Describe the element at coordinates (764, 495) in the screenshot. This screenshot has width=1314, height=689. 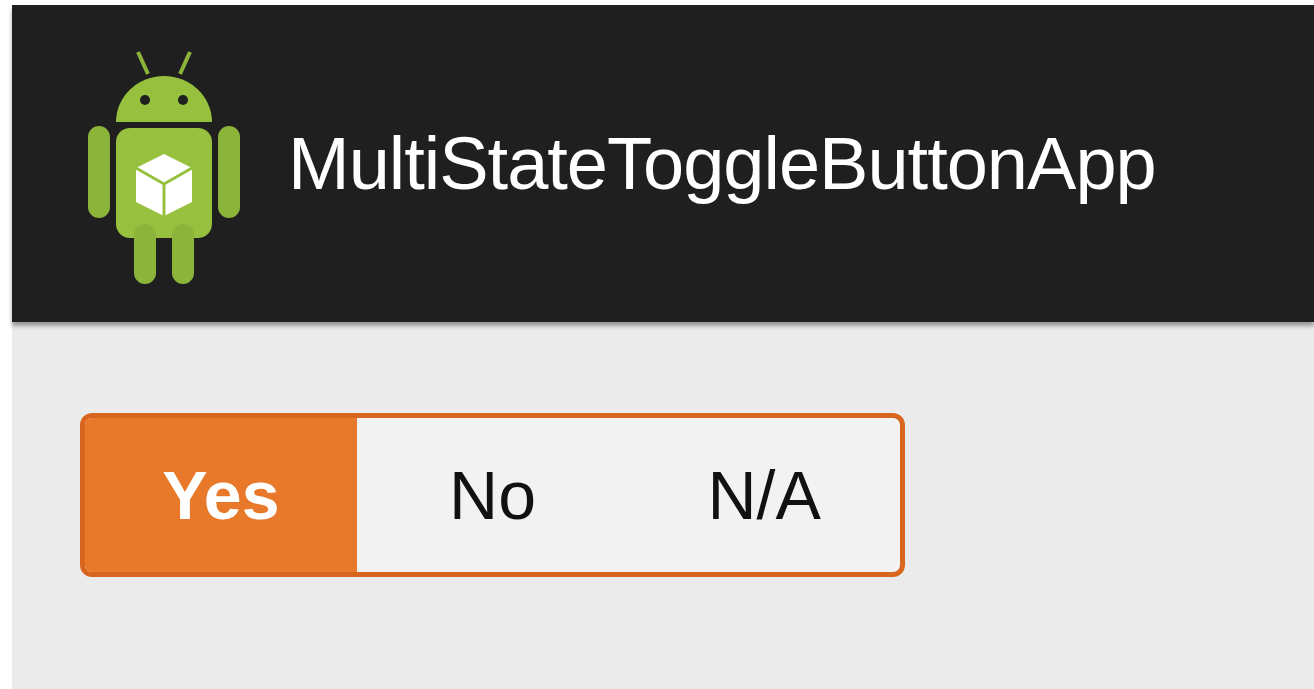
I see `toggle-option: N/A` at that location.